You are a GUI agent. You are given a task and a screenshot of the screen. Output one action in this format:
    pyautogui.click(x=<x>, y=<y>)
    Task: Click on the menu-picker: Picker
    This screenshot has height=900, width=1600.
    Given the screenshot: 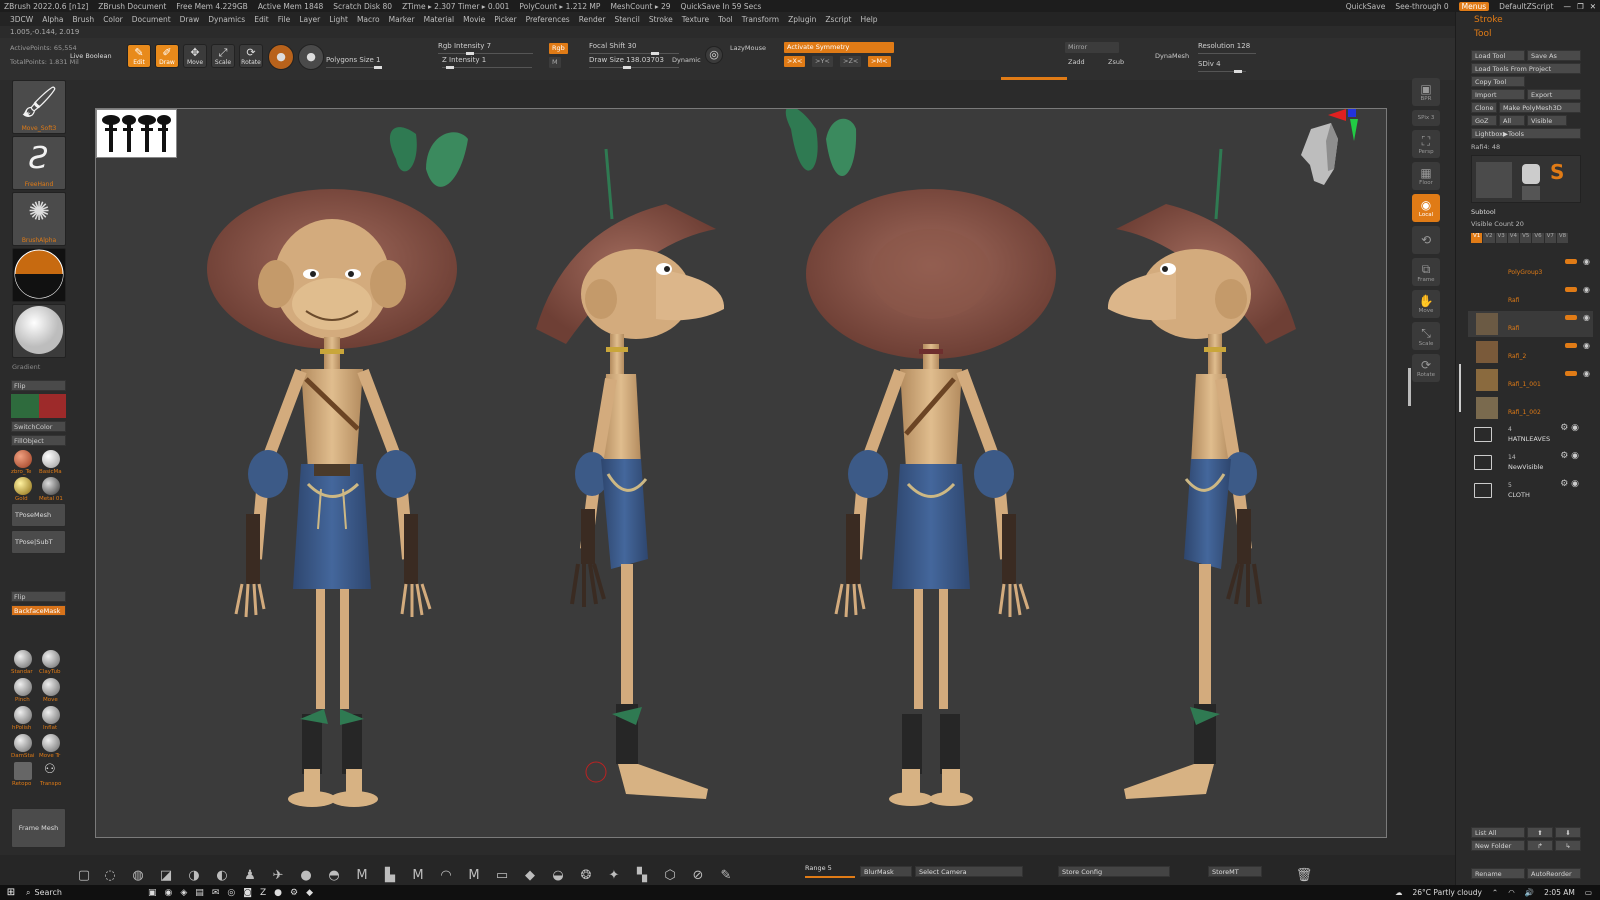 What is the action you would take?
    pyautogui.click(x=505, y=19)
    